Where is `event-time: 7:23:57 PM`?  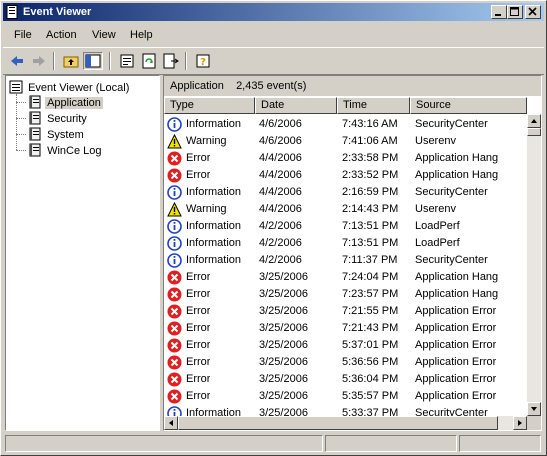
event-time: 7:23:57 PM is located at coordinates (370, 294).